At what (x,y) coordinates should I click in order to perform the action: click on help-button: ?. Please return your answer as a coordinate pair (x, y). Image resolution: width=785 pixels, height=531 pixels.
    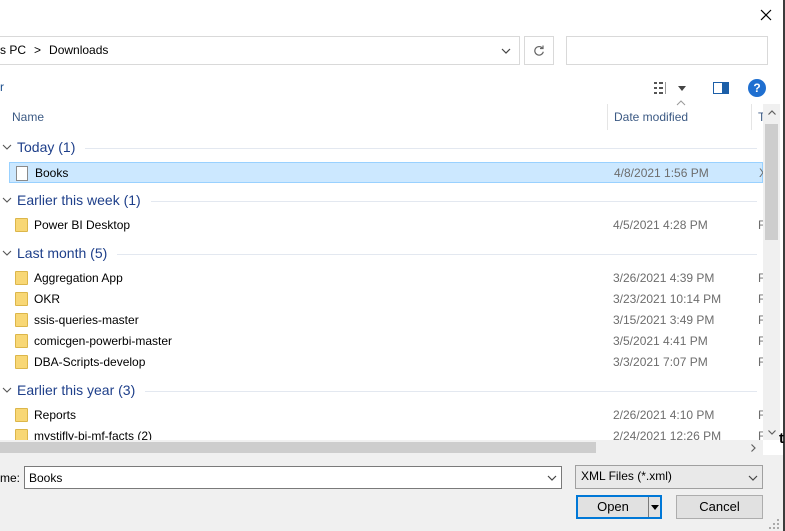
    Looking at the image, I should click on (757, 88).